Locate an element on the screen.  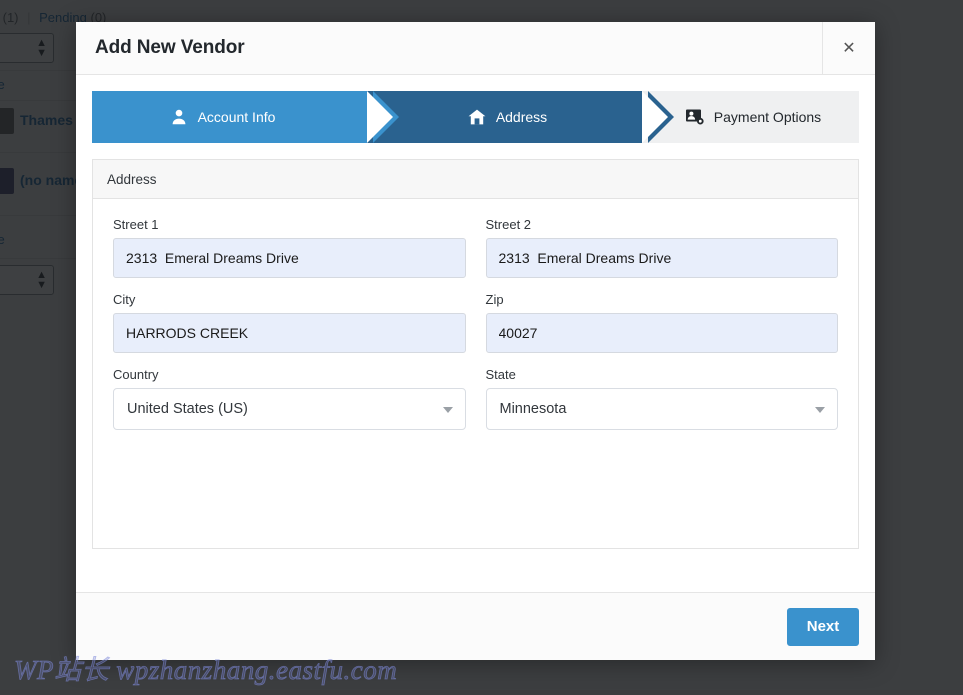
field-label: City is located at coordinates (124, 299).